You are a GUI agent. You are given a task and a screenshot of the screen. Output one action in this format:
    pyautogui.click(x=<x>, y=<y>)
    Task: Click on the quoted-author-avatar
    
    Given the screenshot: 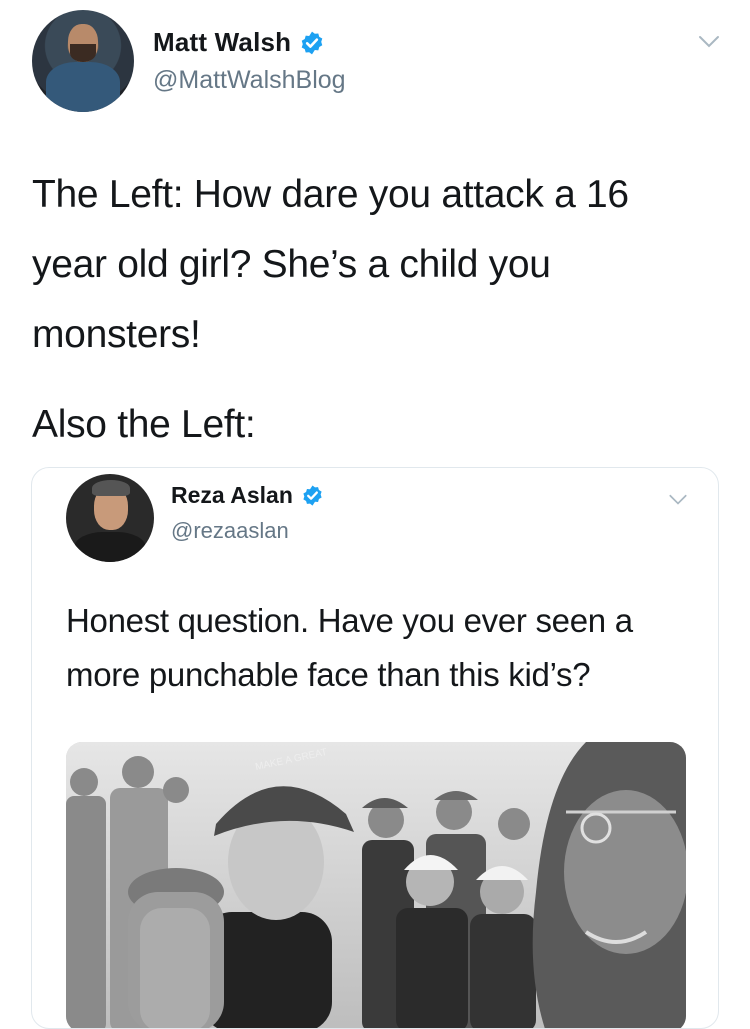 What is the action you would take?
    pyautogui.click(x=110, y=518)
    